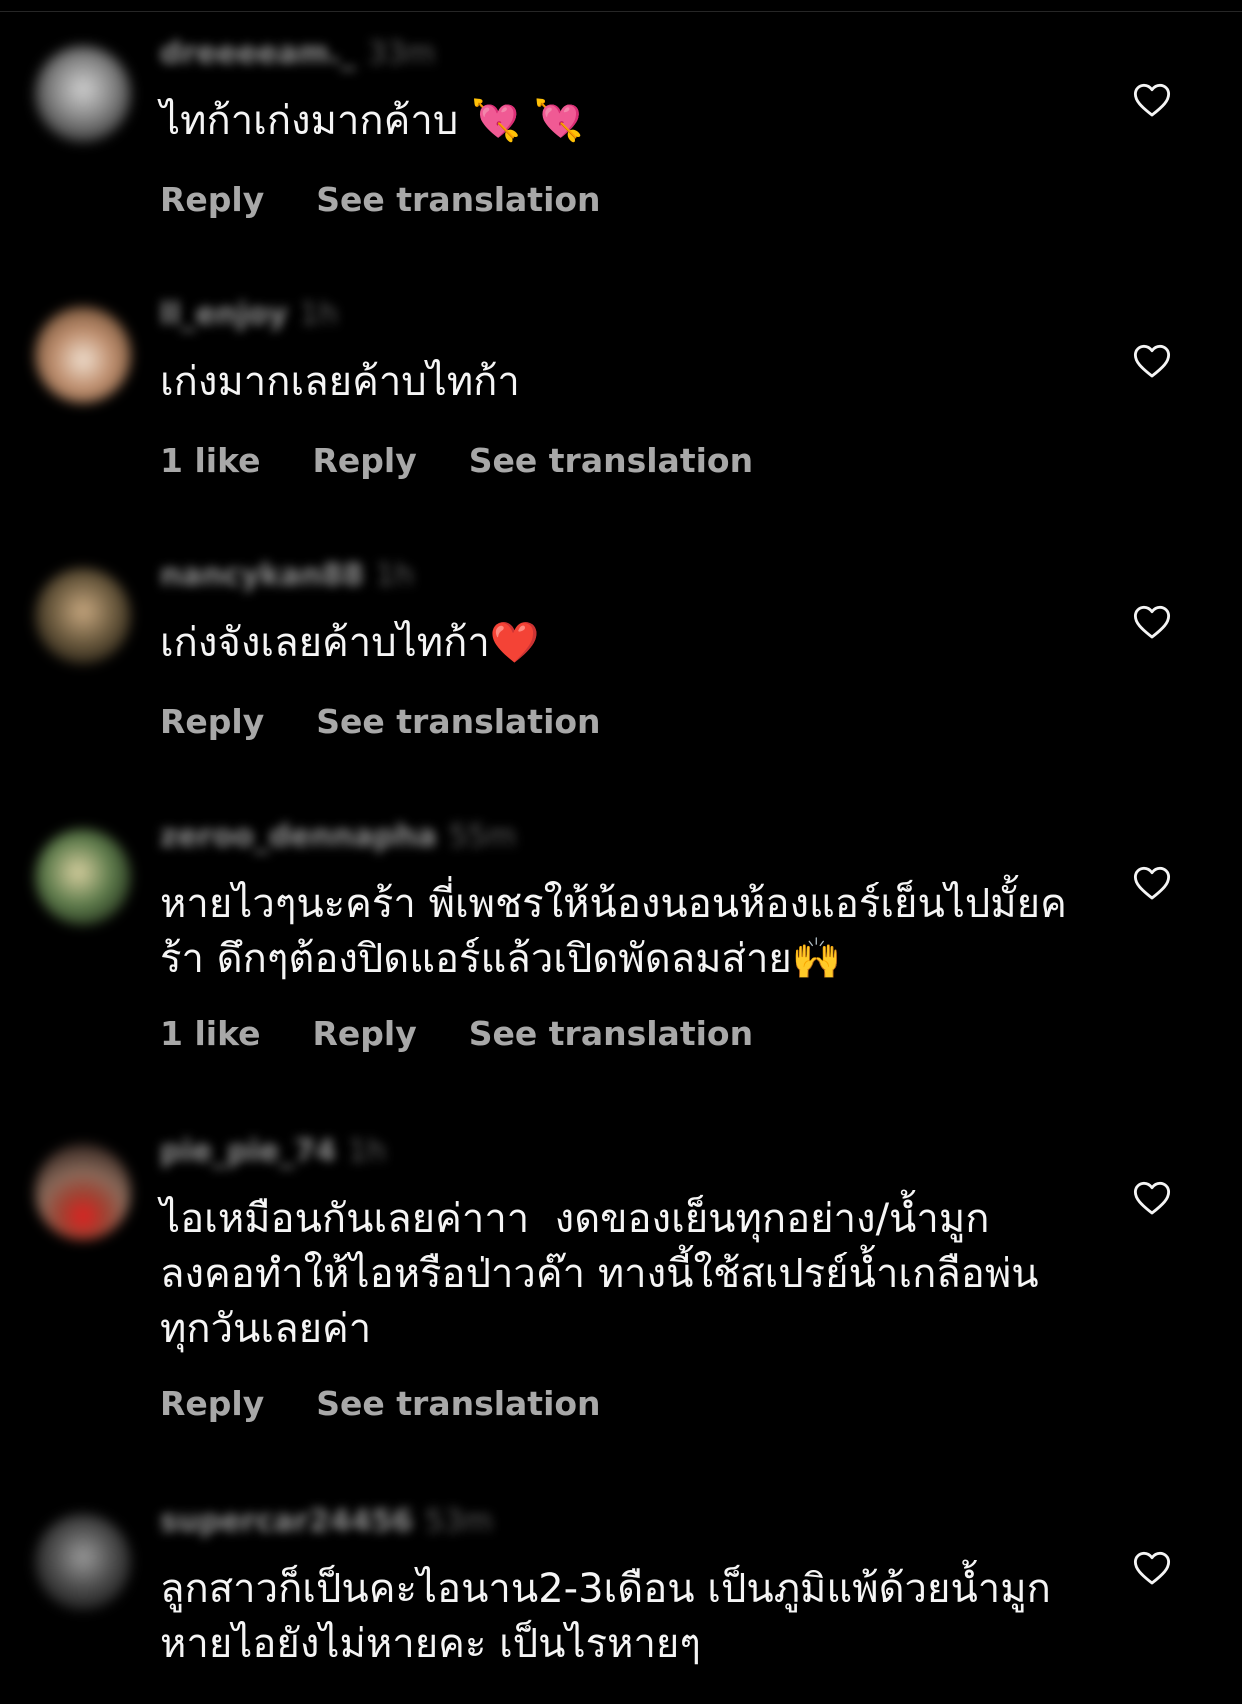  I want to click on username-text: supercar24456, so click(286, 1521).